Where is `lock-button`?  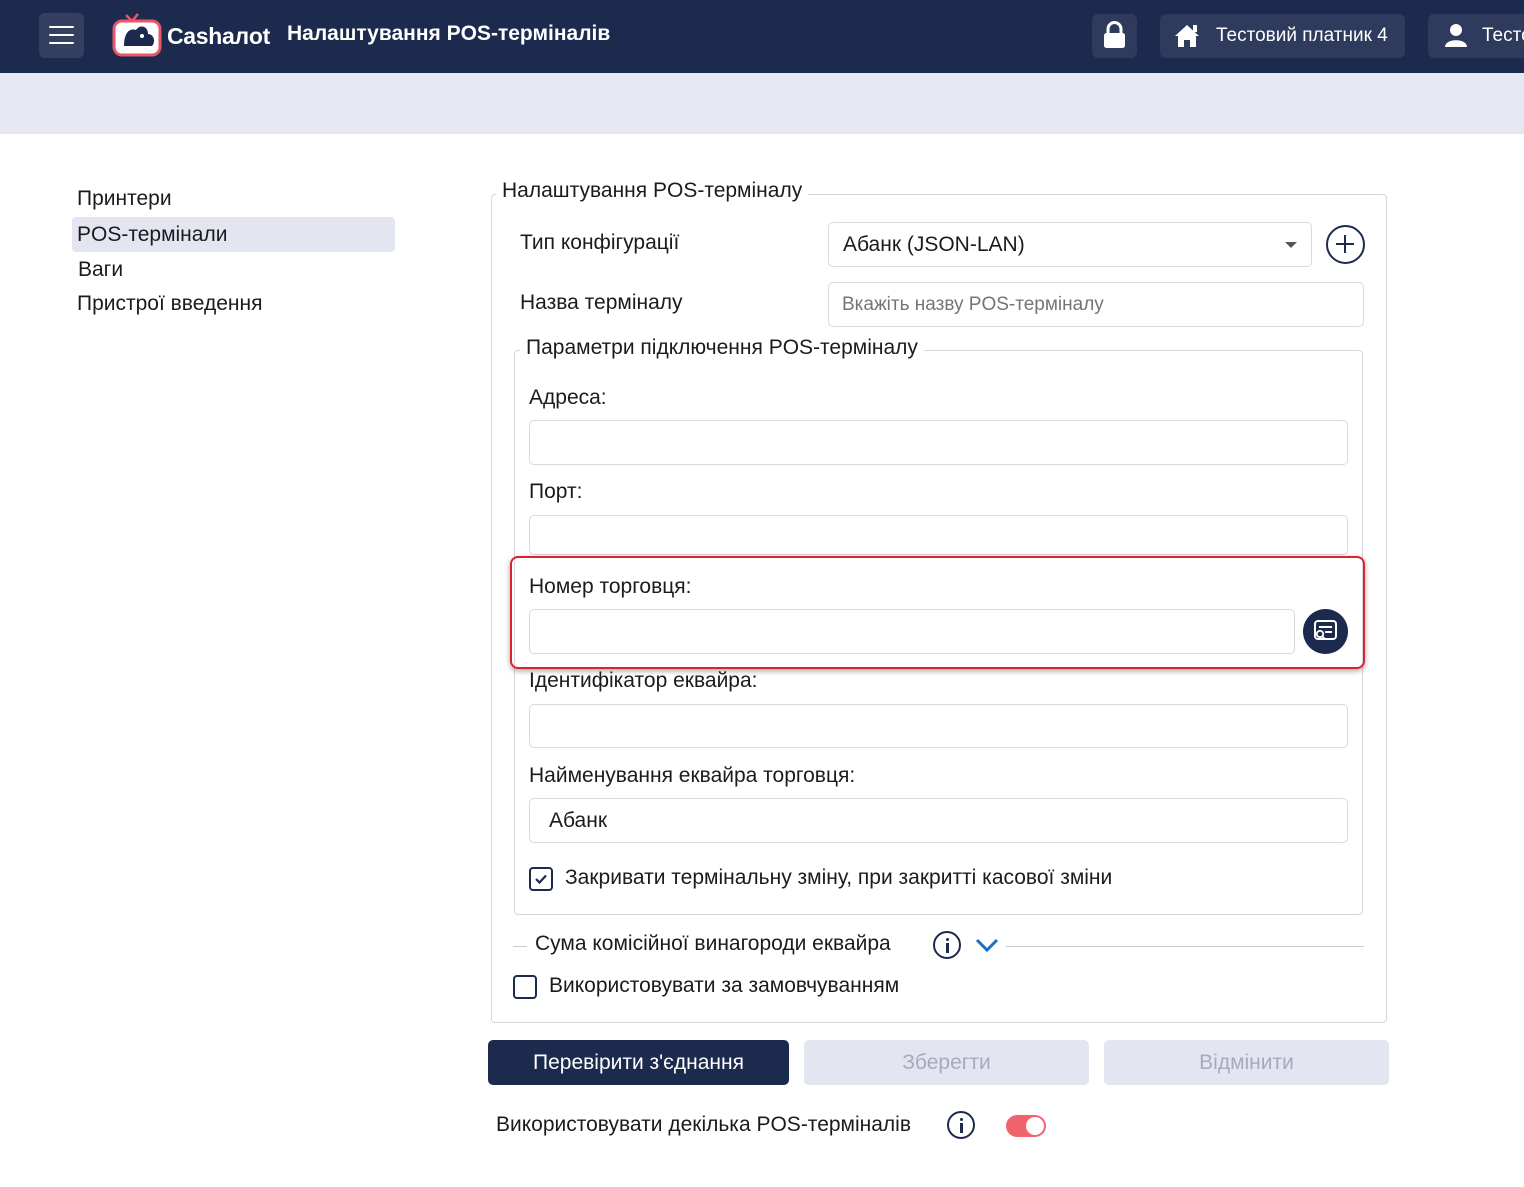 lock-button is located at coordinates (1114, 36).